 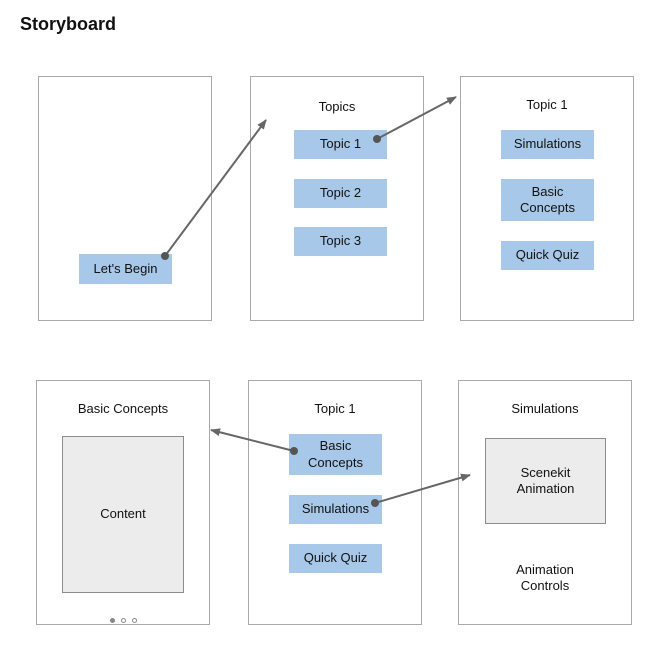 I want to click on topic-3-button: Topic 3, so click(x=340, y=241).